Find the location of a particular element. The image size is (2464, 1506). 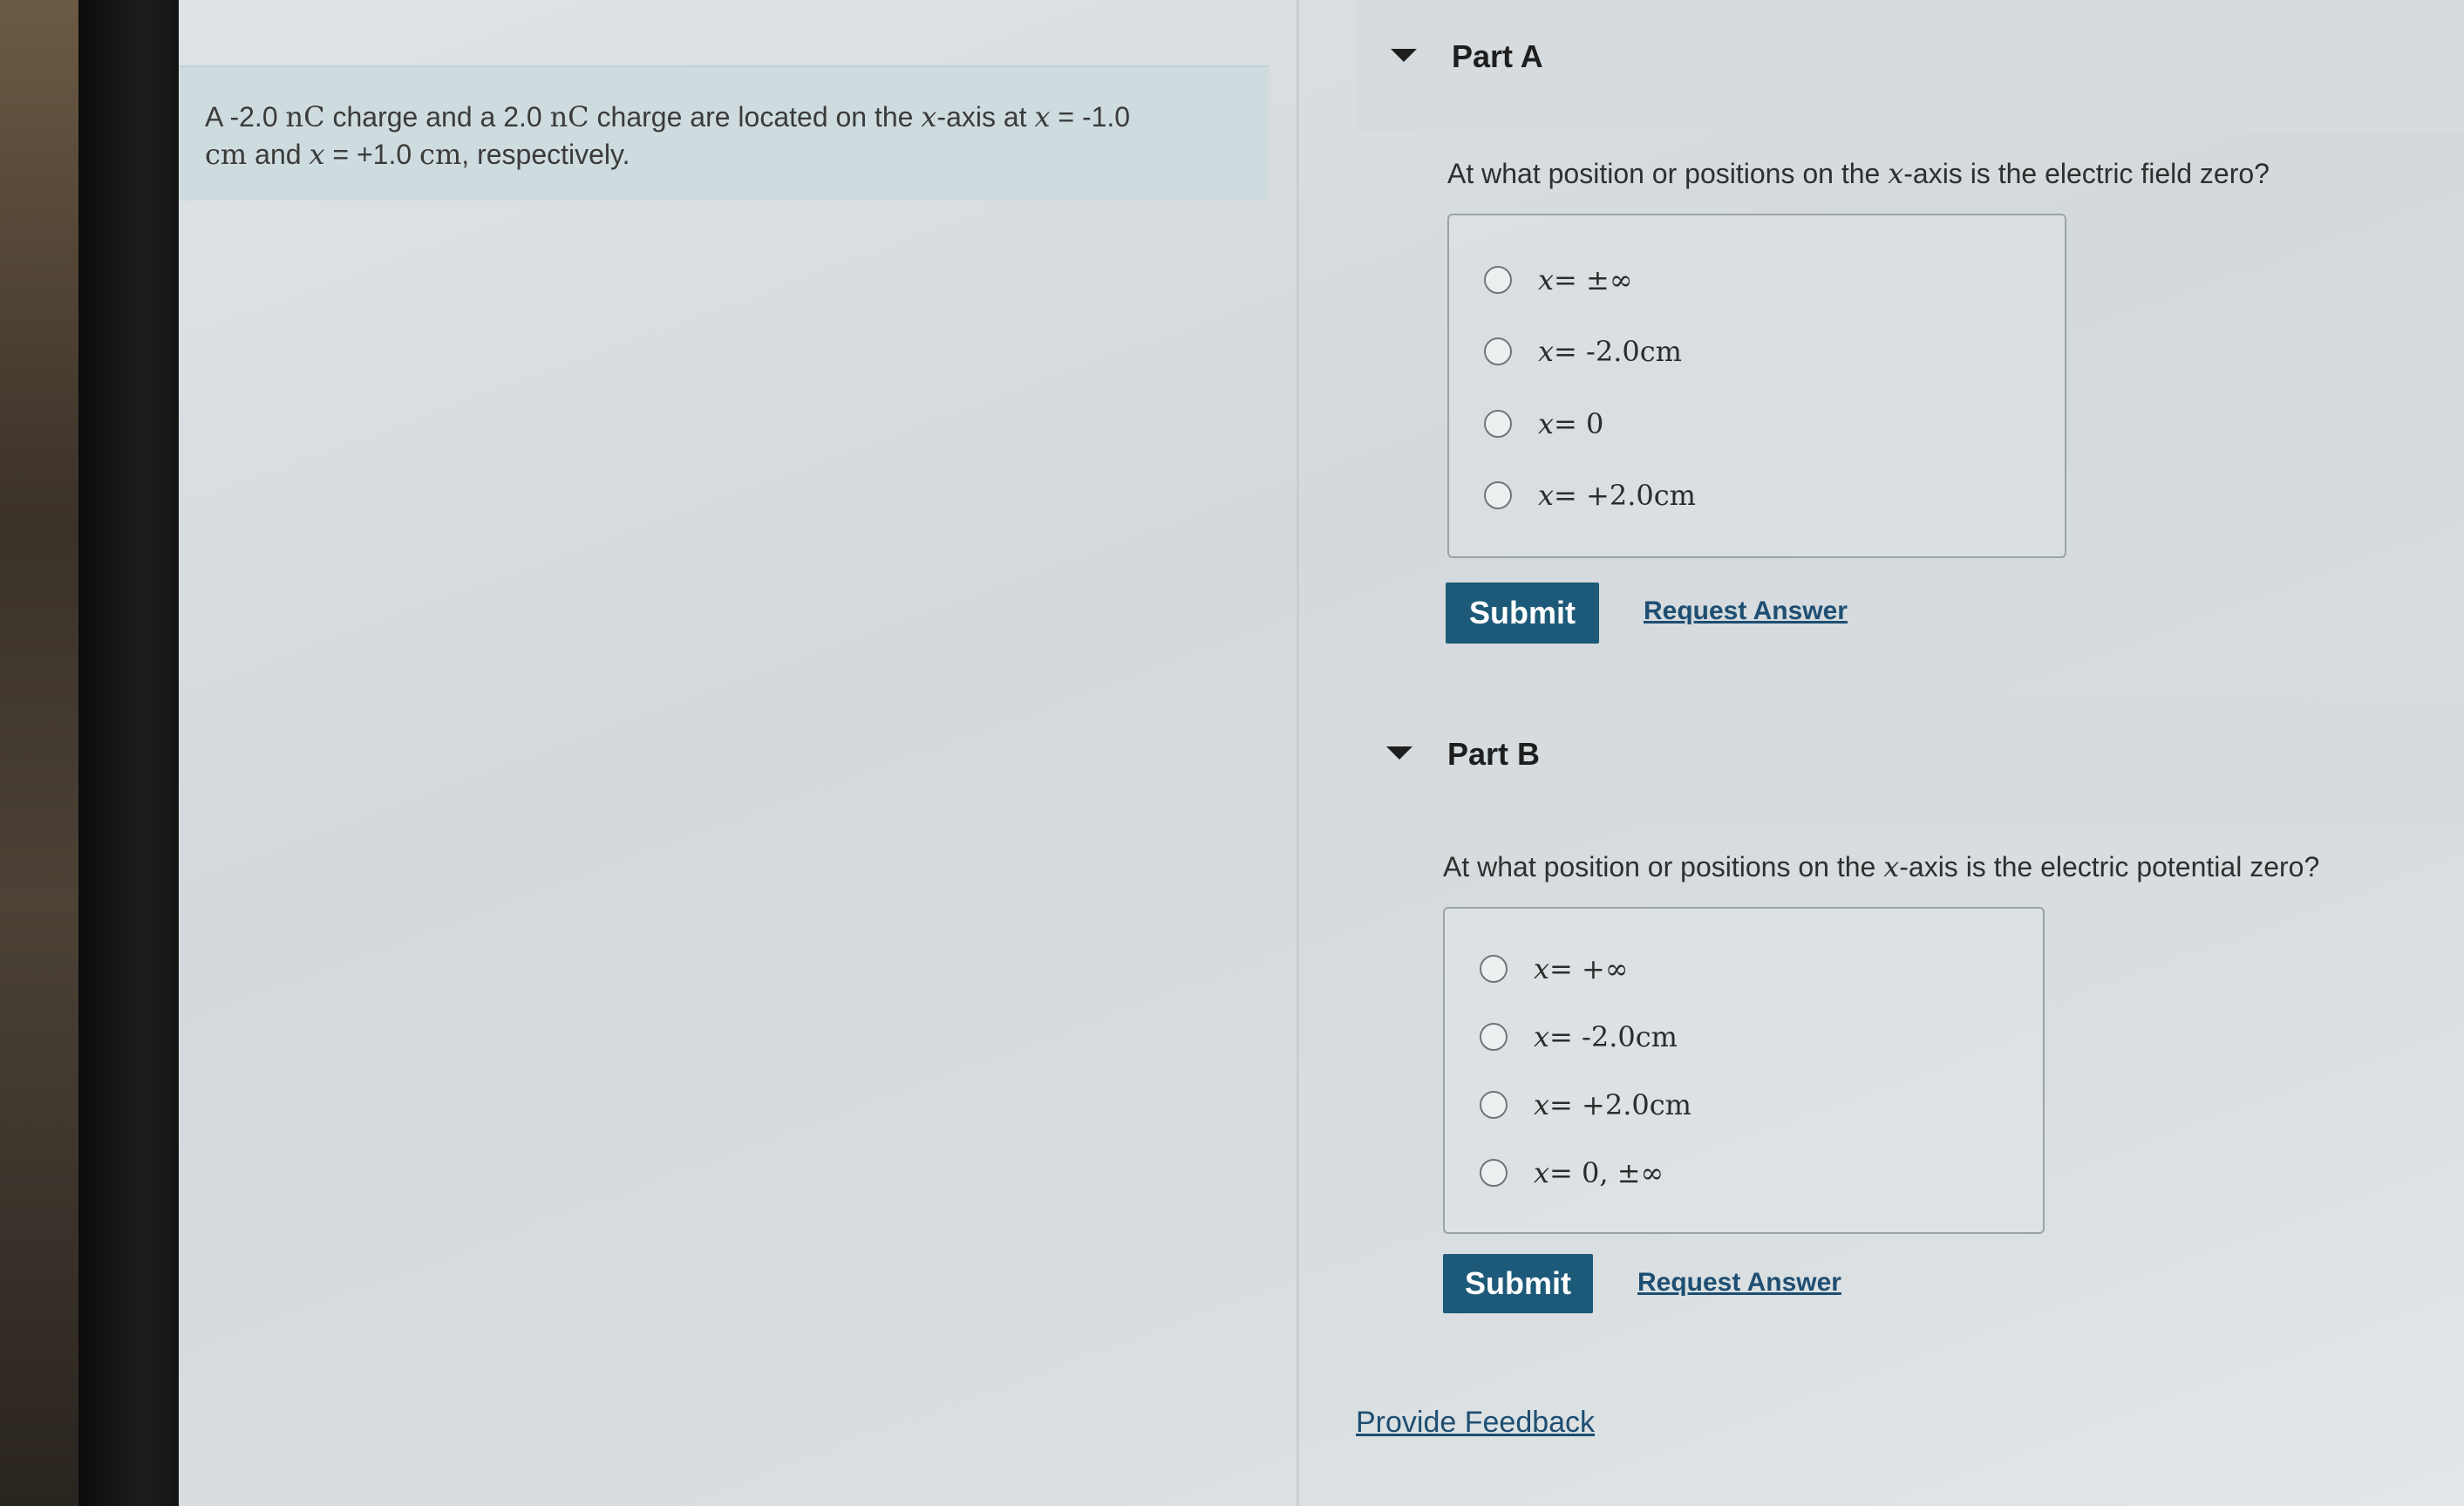

part-b-submit-button: Submit is located at coordinates (1518, 1284).